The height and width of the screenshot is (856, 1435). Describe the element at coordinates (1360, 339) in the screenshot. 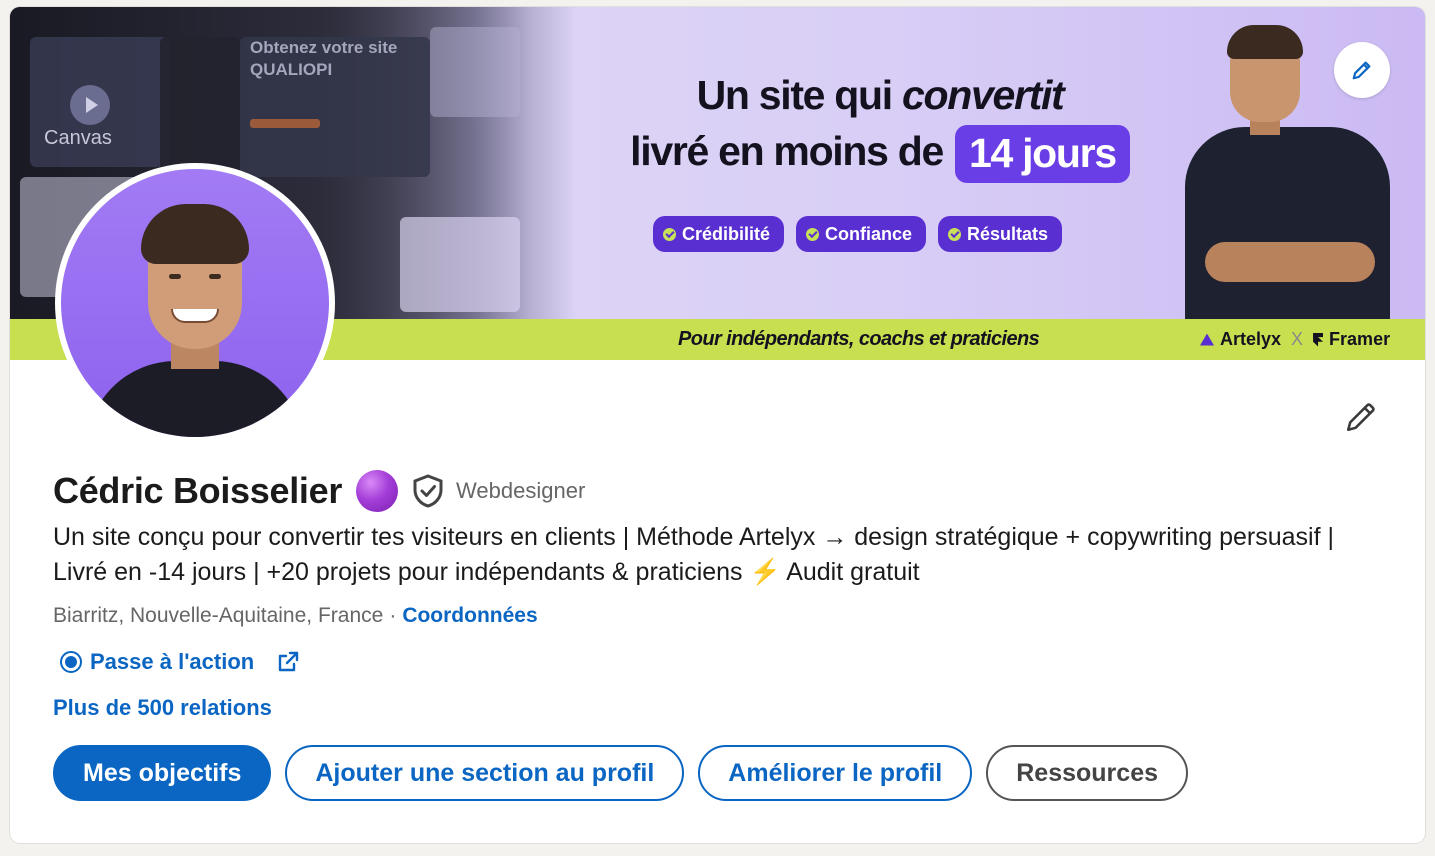

I see `brand-framer: Framer` at that location.